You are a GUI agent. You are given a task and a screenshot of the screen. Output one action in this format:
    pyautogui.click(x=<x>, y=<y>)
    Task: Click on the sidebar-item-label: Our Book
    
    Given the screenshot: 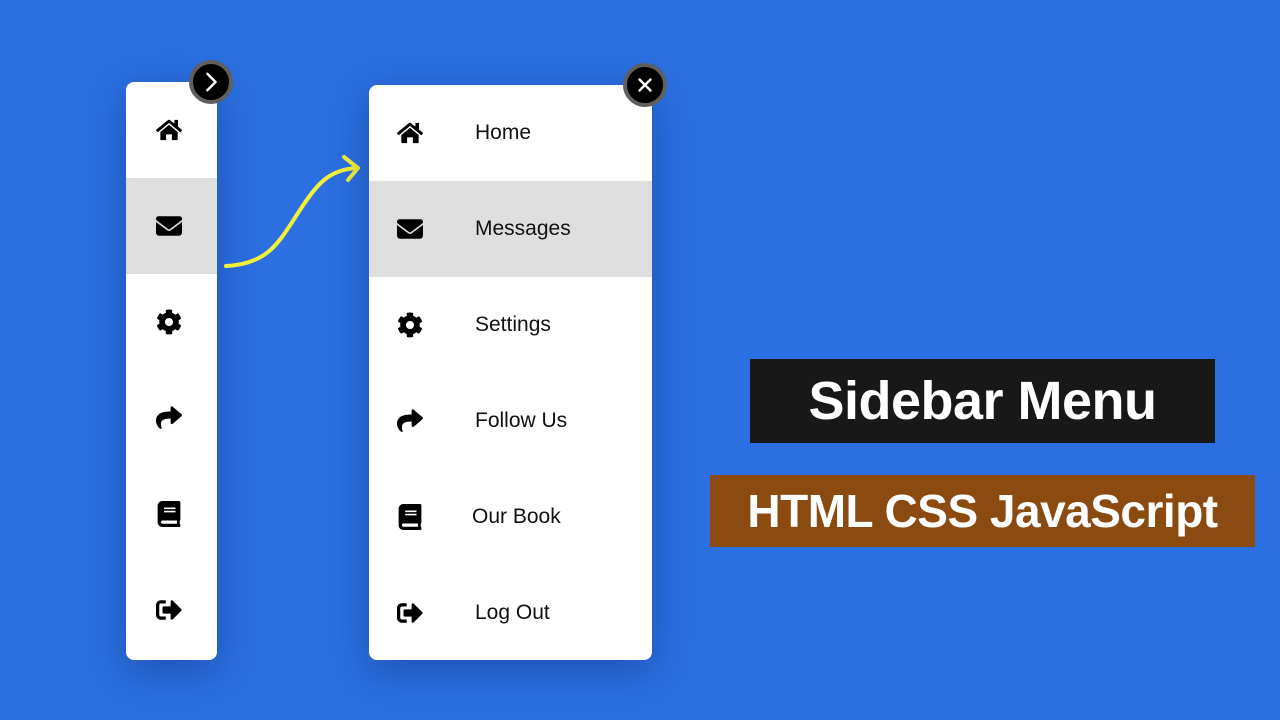 What is the action you would take?
    pyautogui.click(x=516, y=516)
    